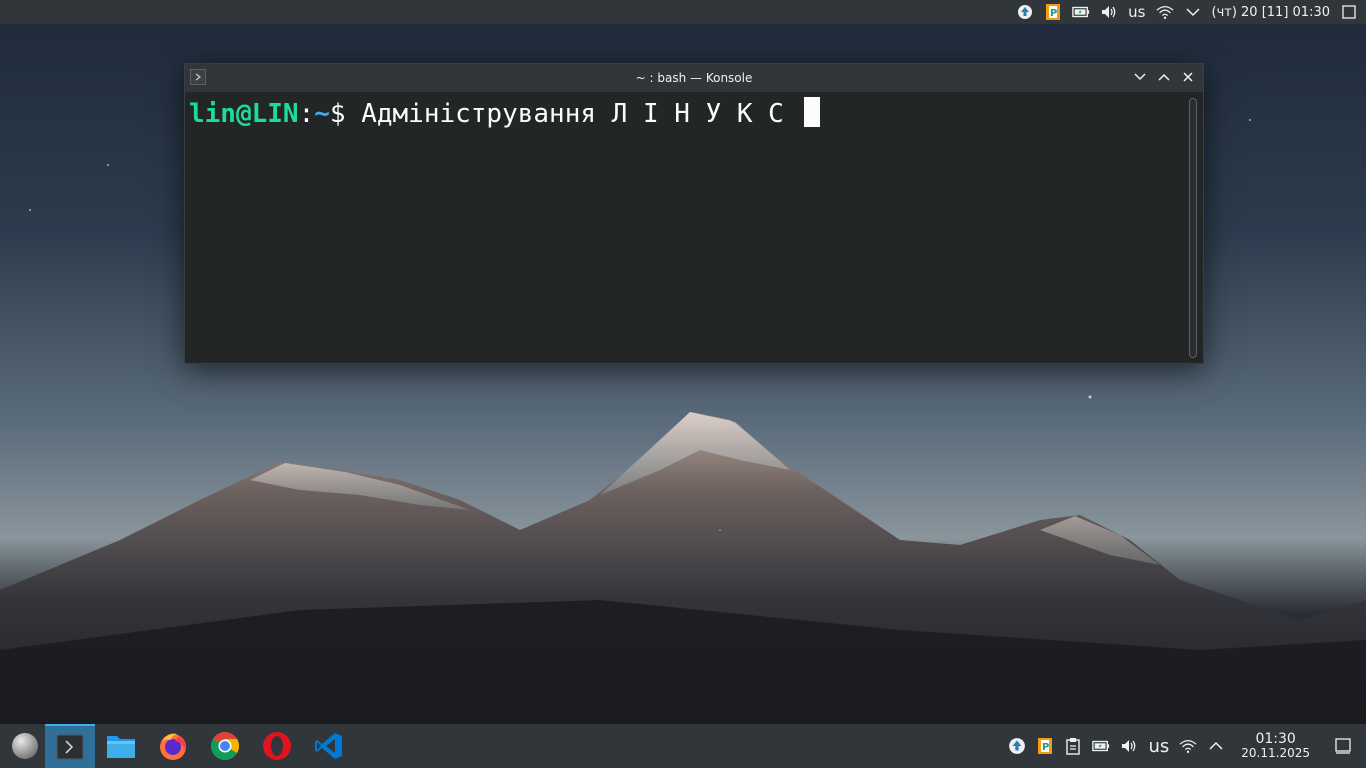 The width and height of the screenshot is (1366, 768). What do you see at coordinates (1275, 753) in the screenshot?
I see `clock-date: 20.11.2025` at bounding box center [1275, 753].